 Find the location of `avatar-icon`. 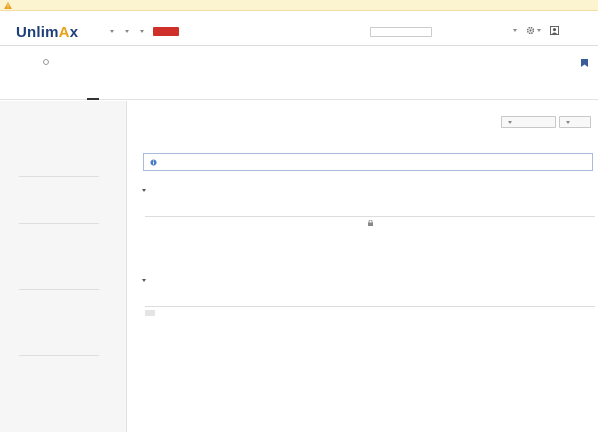

avatar-icon is located at coordinates (554, 30).